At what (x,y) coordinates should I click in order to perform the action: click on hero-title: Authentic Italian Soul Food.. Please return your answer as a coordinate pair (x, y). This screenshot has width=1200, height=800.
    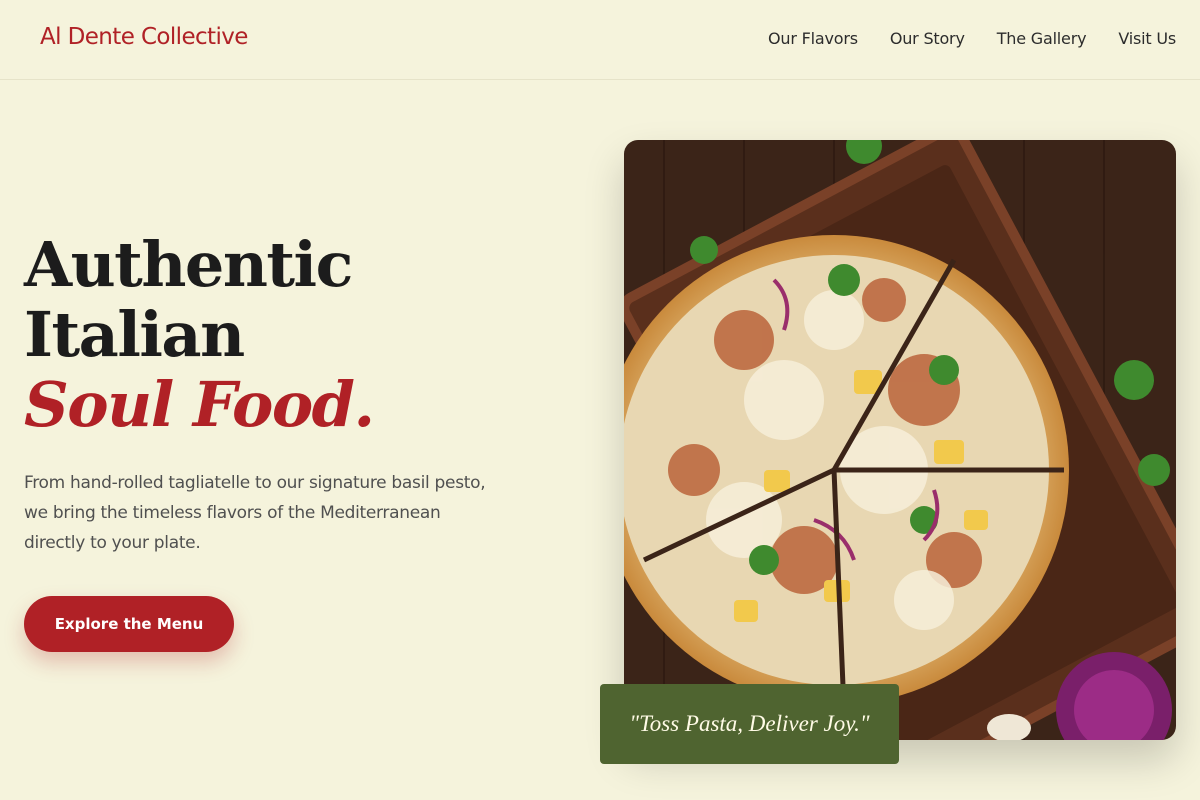
    Looking at the image, I should click on (199, 334).